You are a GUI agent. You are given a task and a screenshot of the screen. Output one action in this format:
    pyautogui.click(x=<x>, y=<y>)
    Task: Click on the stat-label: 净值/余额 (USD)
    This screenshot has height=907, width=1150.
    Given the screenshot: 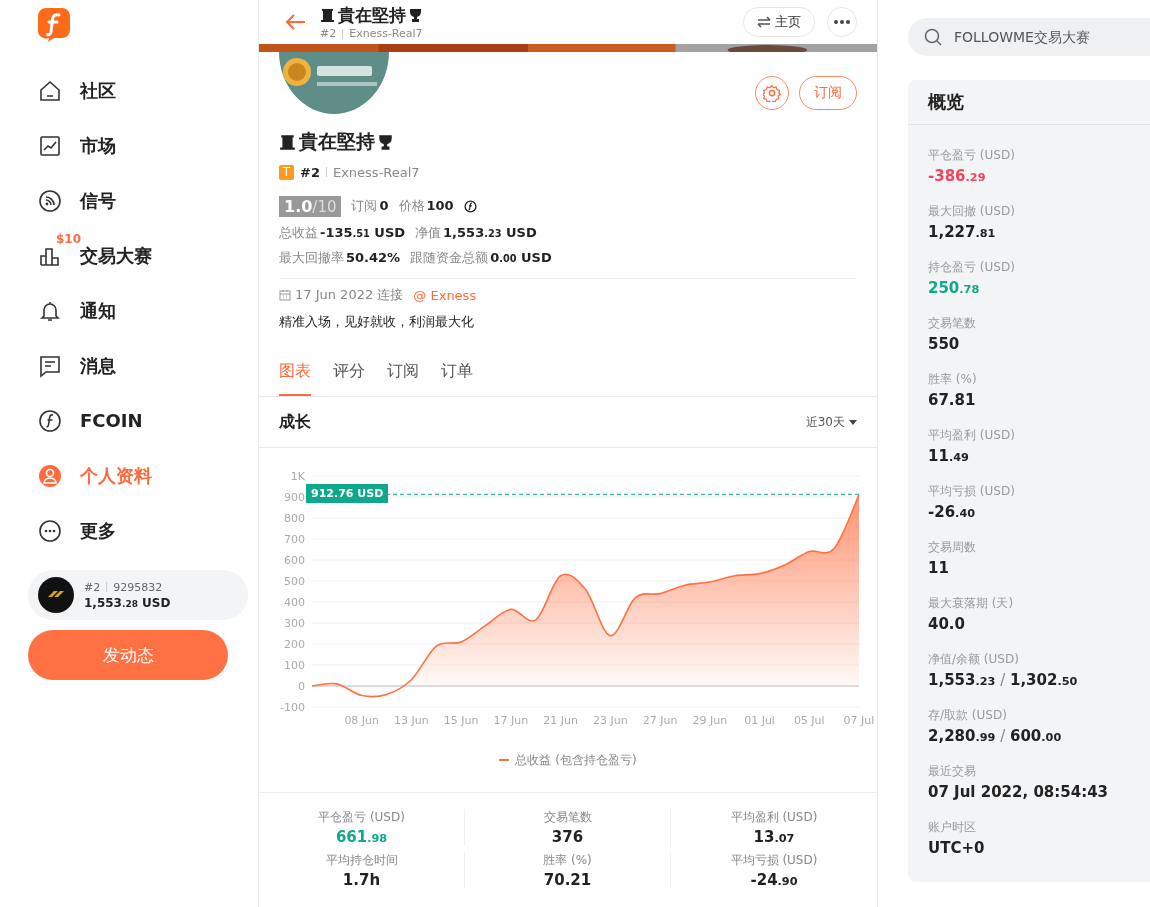 What is the action you would take?
    pyautogui.click(x=974, y=659)
    